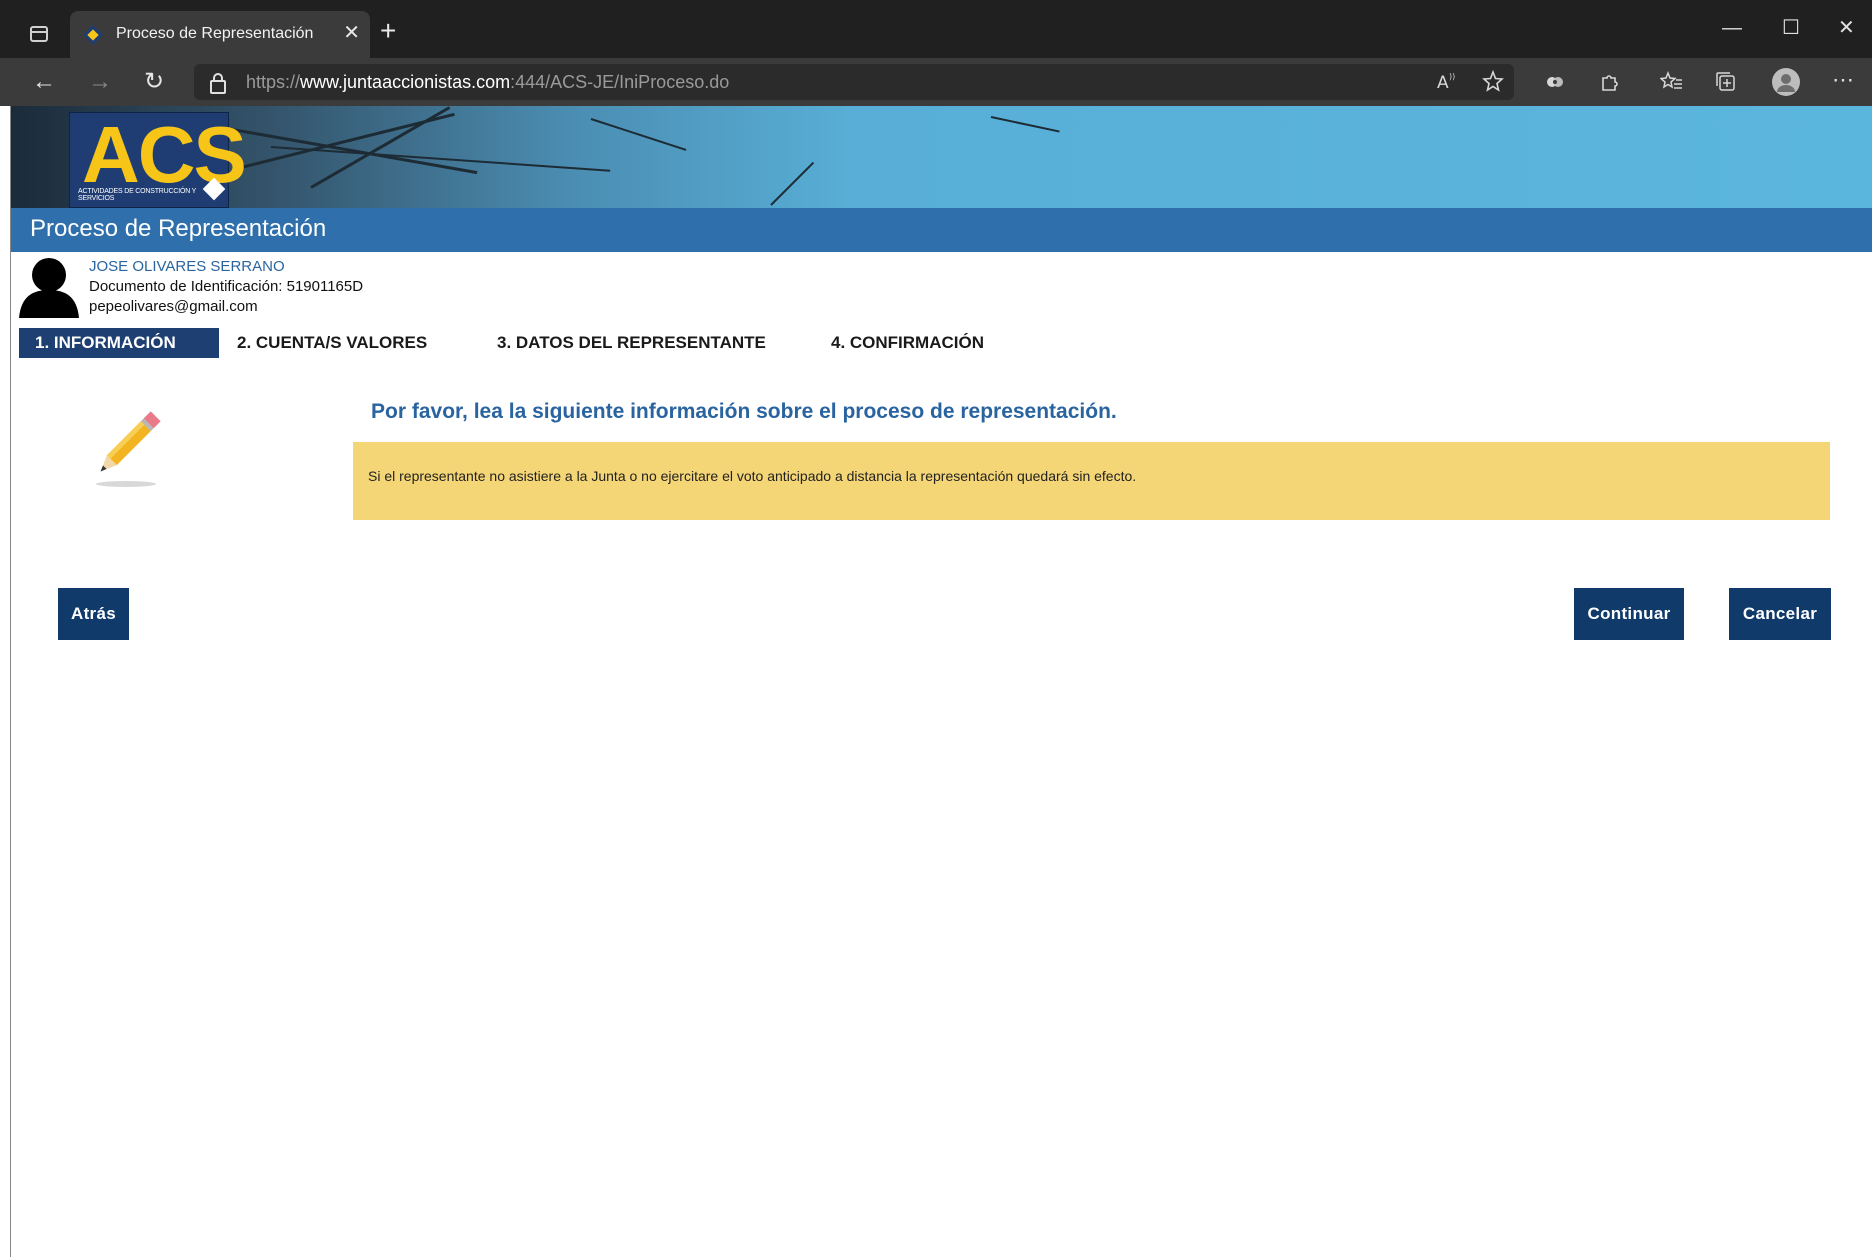 This screenshot has width=1872, height=1257. I want to click on pencil-icon, so click(128, 449).